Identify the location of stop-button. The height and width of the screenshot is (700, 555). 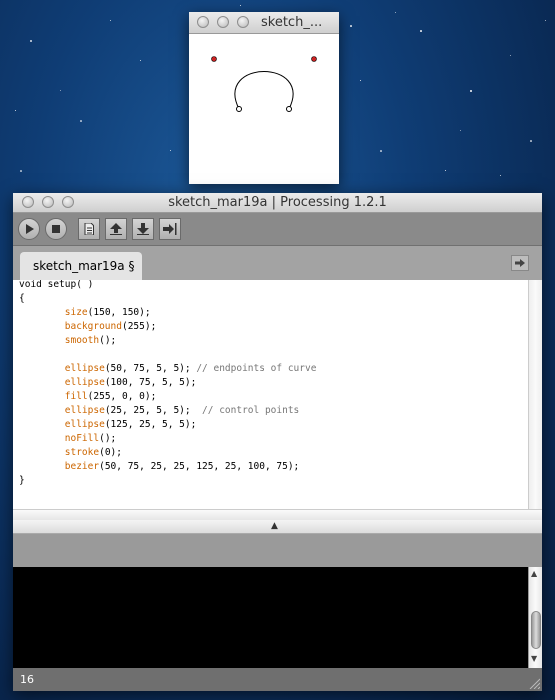
(56, 229).